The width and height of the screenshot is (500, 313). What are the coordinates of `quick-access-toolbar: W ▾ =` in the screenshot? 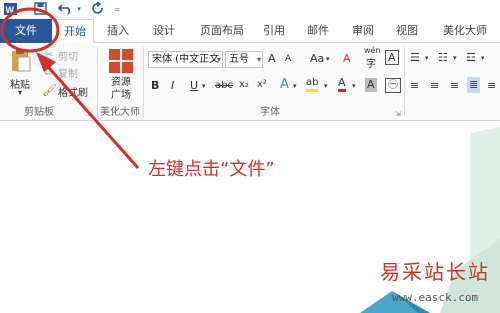 It's located at (250, 9).